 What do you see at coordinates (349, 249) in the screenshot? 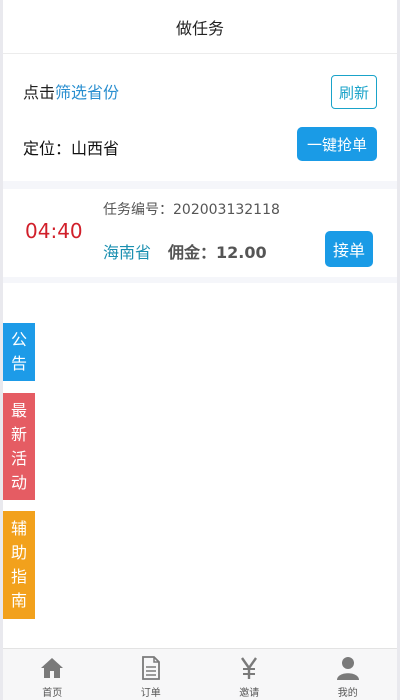
I see `accept-order-button: 接单` at bounding box center [349, 249].